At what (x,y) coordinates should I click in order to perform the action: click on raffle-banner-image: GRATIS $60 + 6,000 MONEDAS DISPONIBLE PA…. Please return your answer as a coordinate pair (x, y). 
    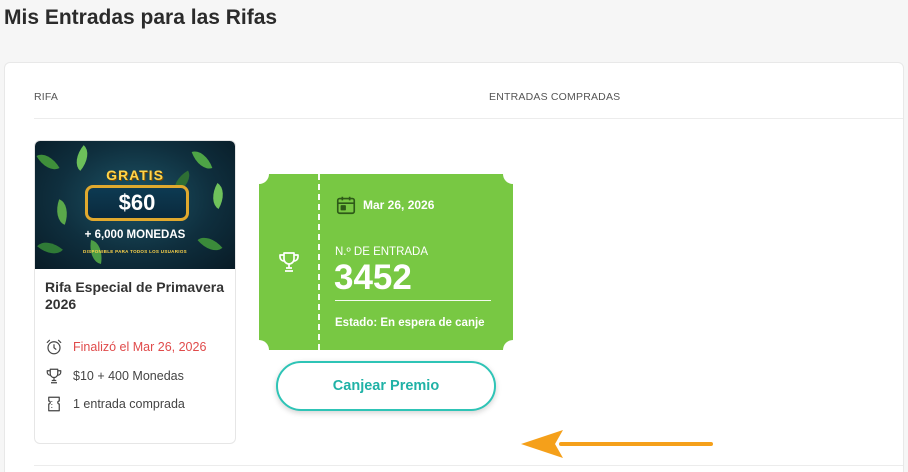
    Looking at the image, I should click on (135, 205).